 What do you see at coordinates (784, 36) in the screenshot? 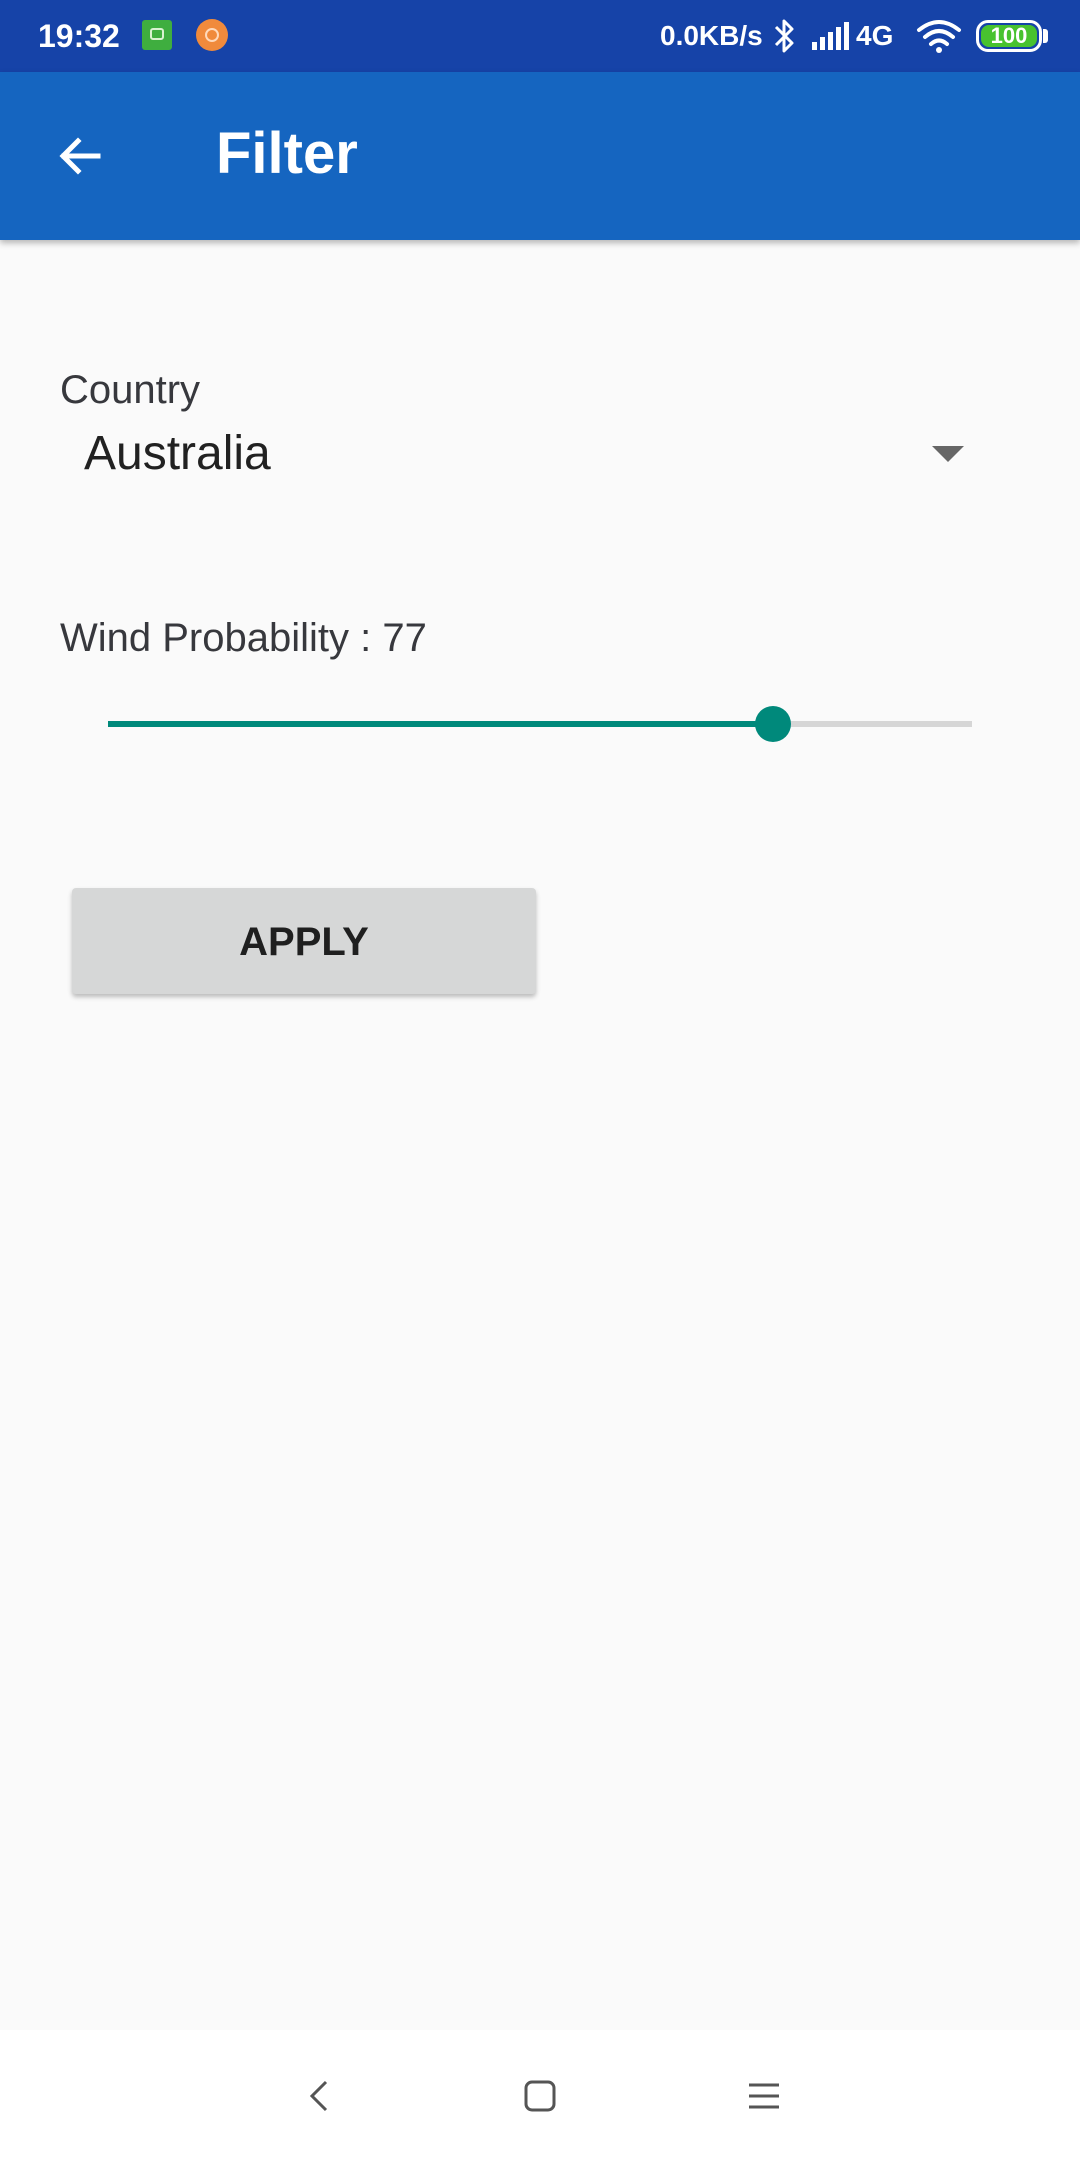
I see `bluetooth-icon` at bounding box center [784, 36].